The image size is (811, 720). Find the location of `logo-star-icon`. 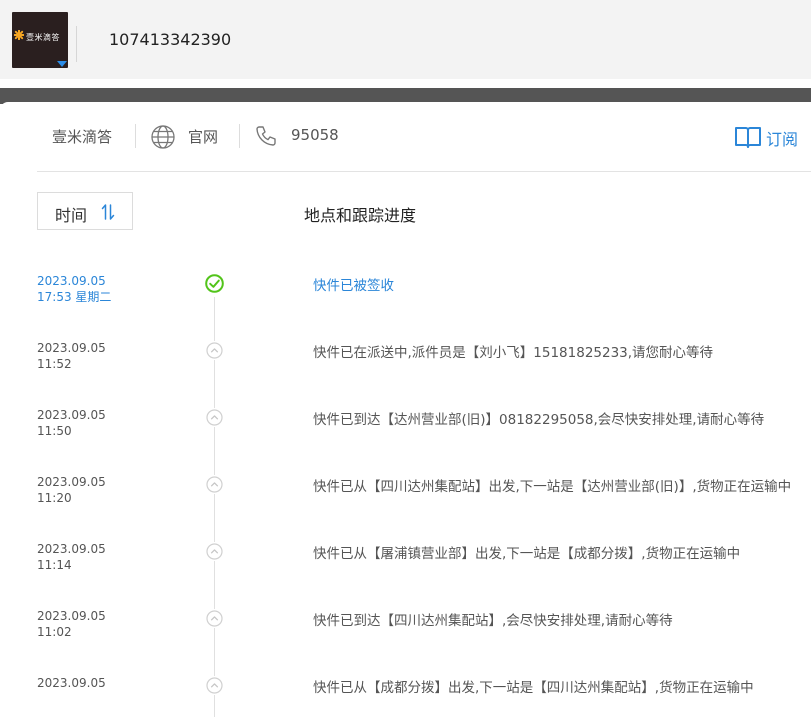

logo-star-icon is located at coordinates (19, 35).